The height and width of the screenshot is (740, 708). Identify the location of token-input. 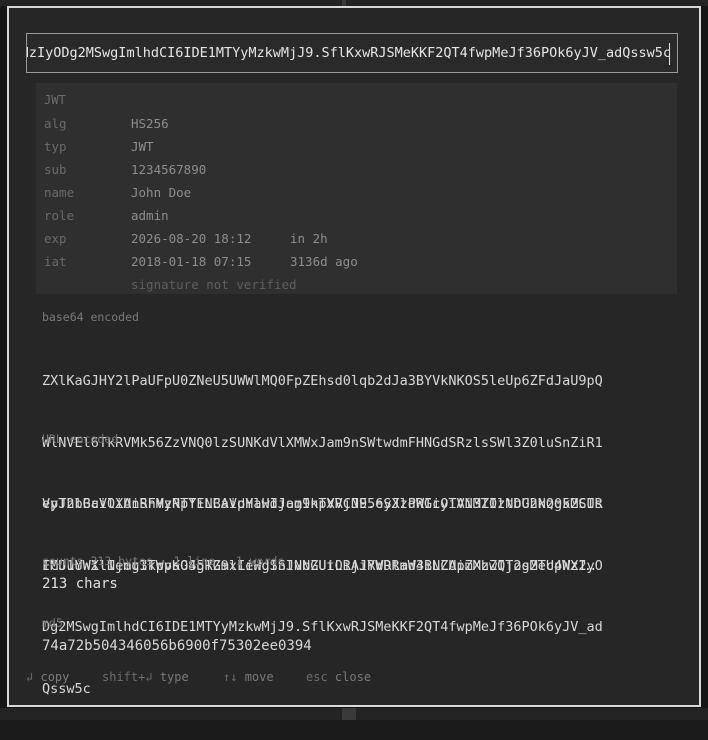
(352, 53).